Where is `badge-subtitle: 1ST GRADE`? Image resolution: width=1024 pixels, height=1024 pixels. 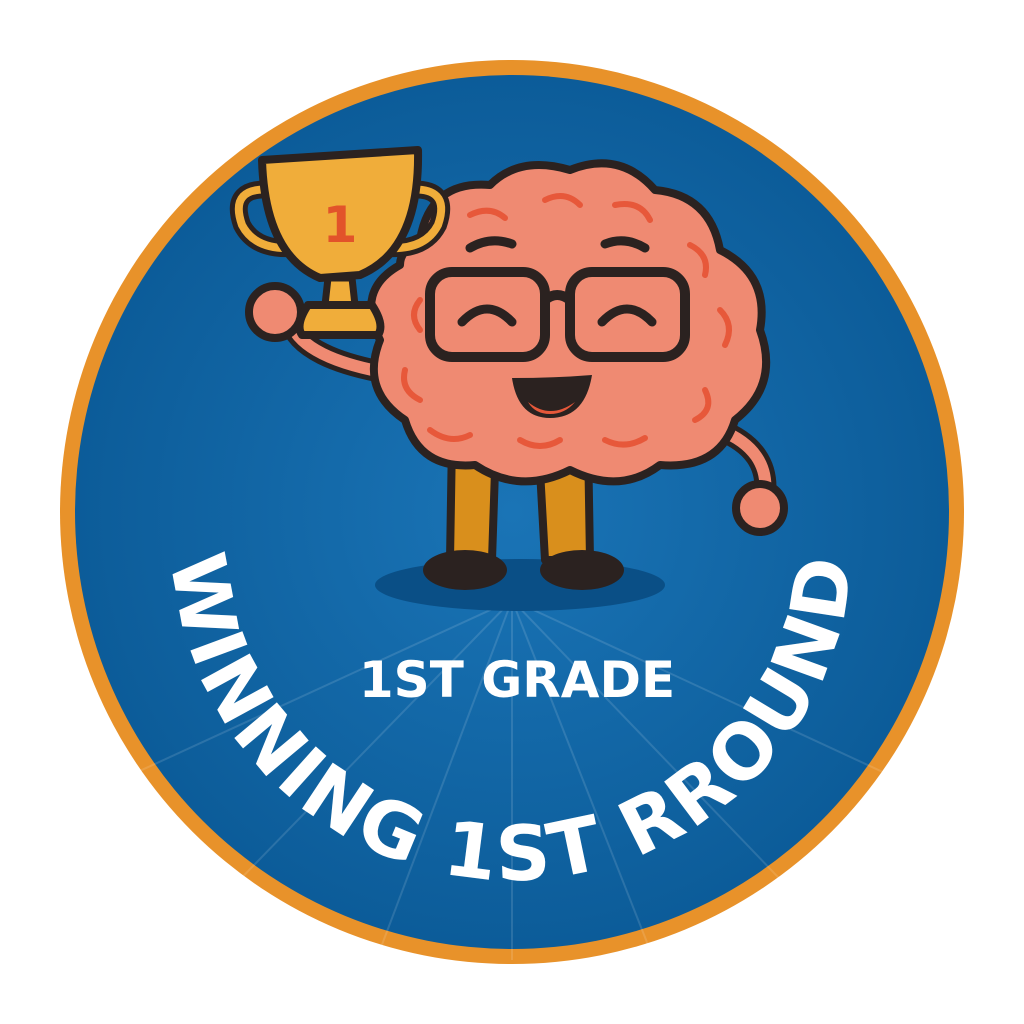
badge-subtitle: 1ST GRADE is located at coordinates (517, 680).